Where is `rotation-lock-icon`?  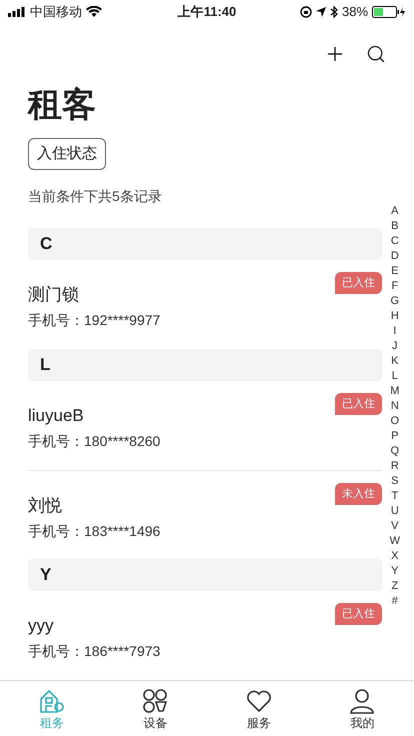
rotation-lock-icon is located at coordinates (306, 12).